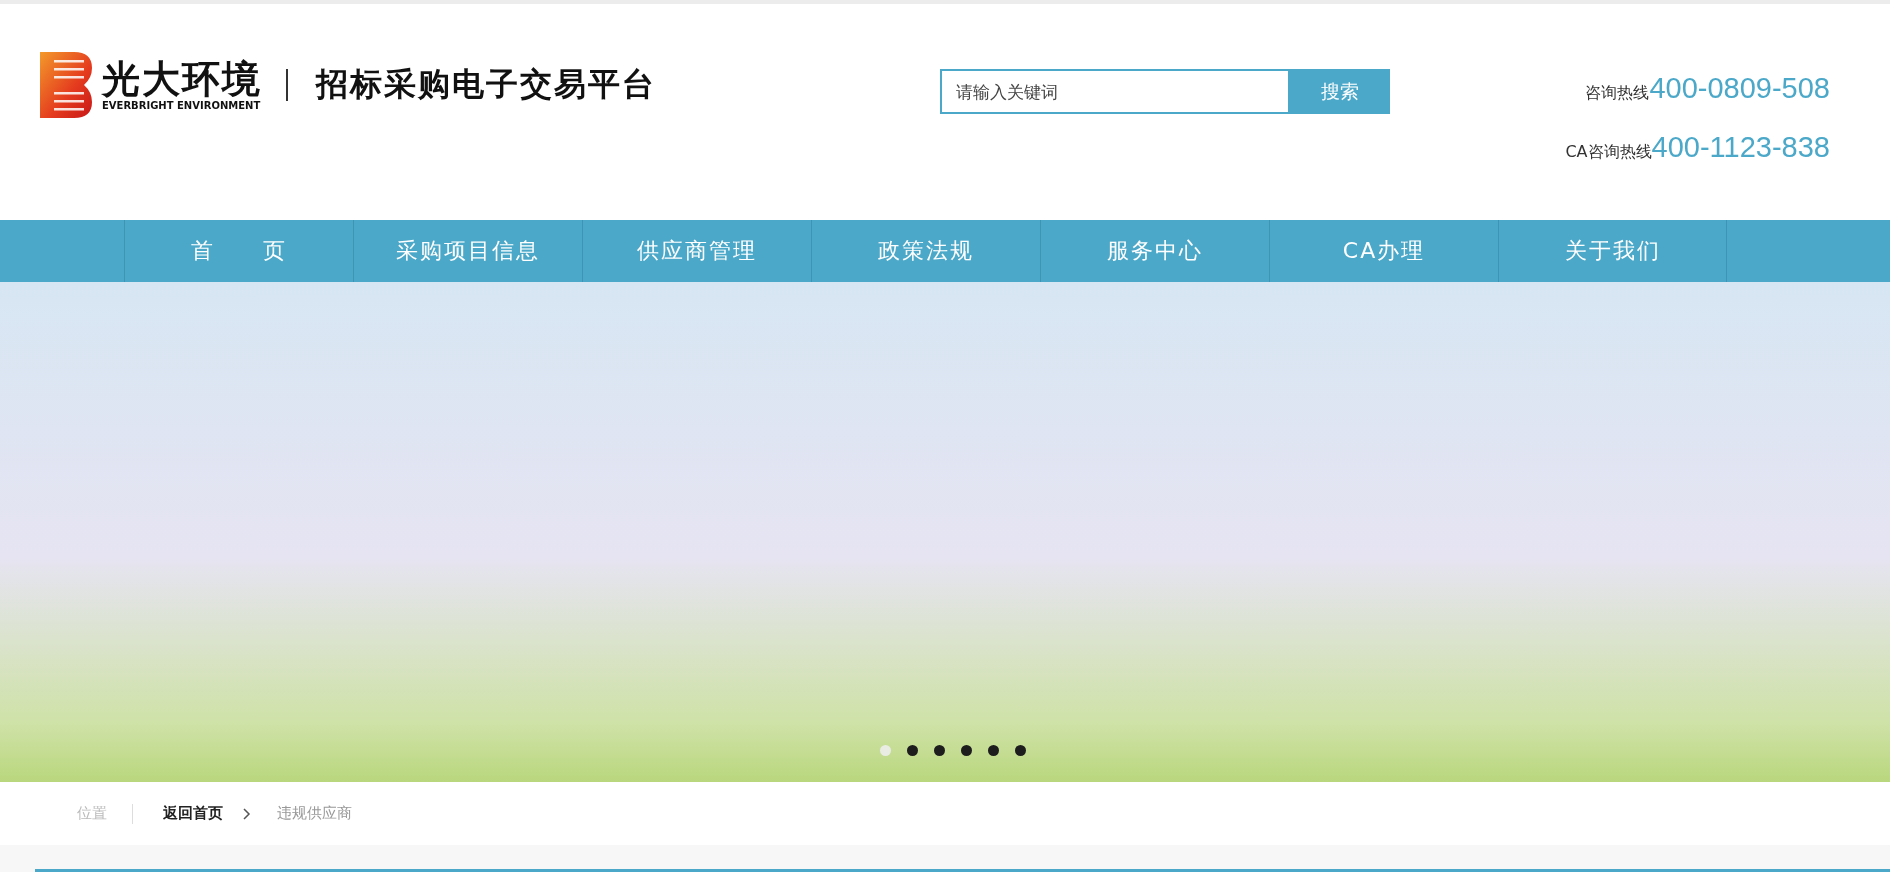  I want to click on hotline-number: 400-0809-508, so click(1739, 88).